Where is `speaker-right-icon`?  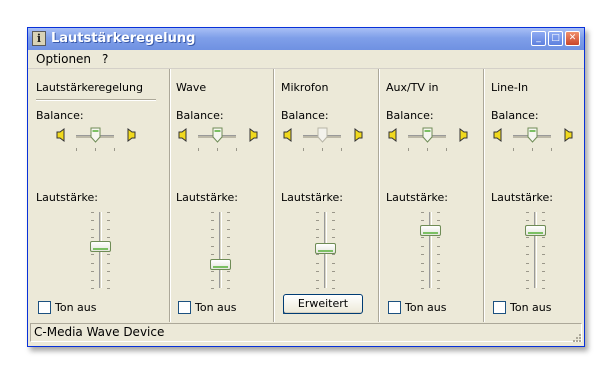
speaker-right-icon is located at coordinates (253, 134).